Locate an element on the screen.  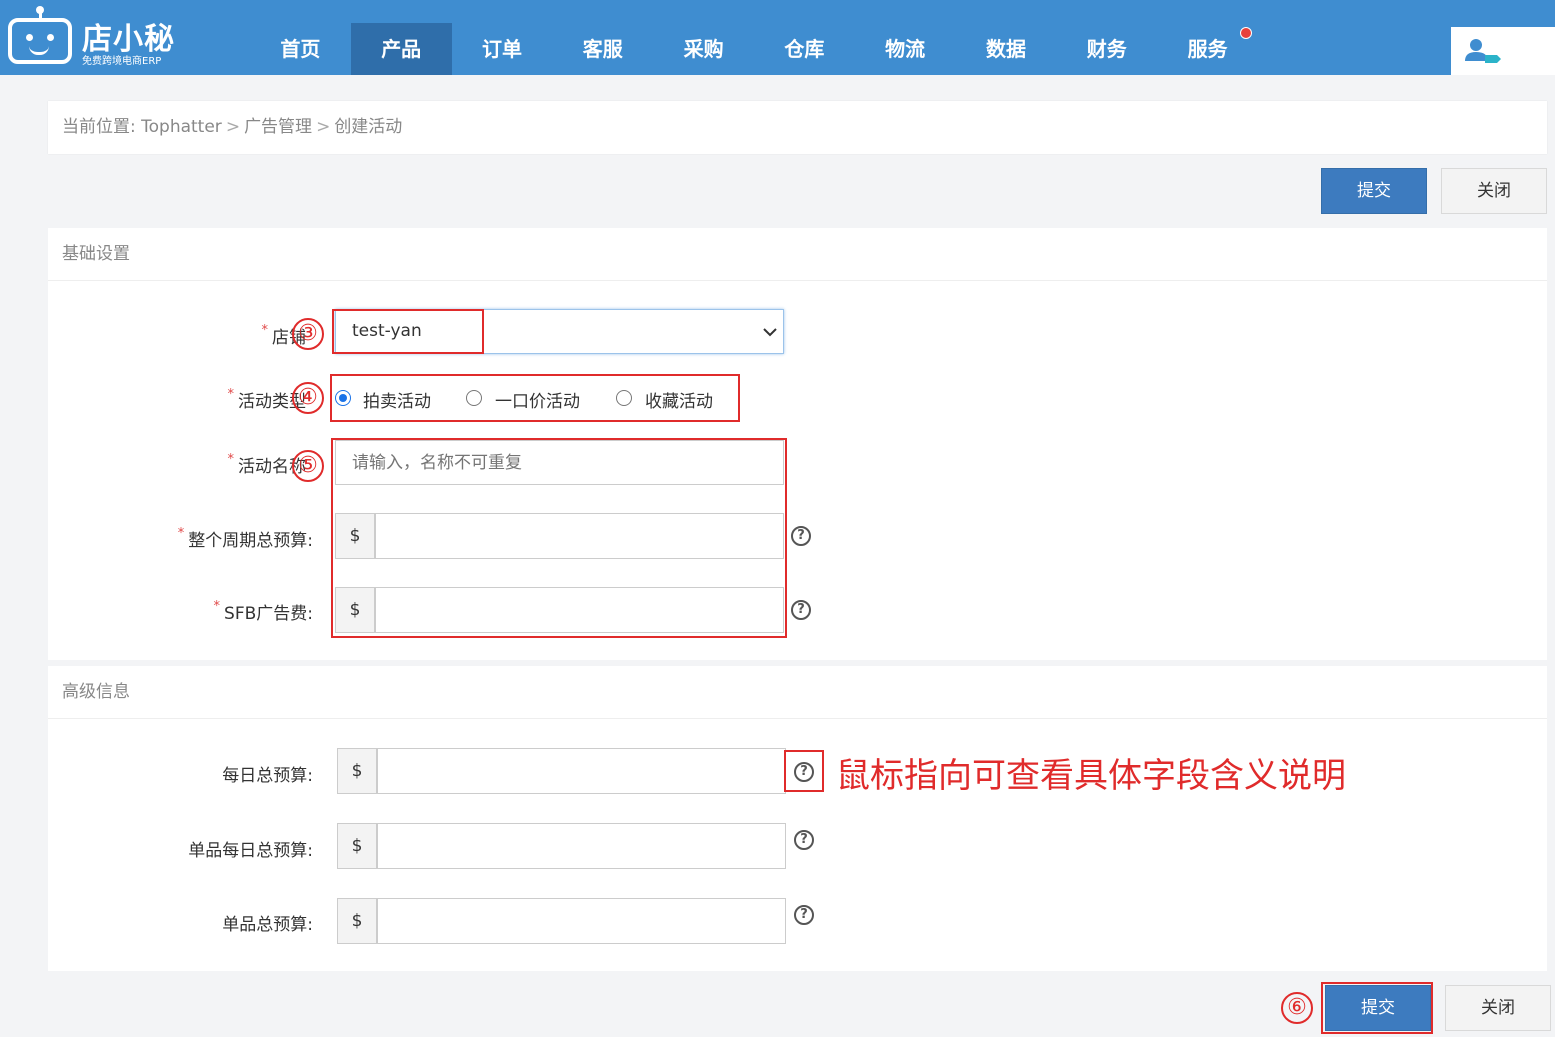
robot-logo-icon is located at coordinates (40, 35).